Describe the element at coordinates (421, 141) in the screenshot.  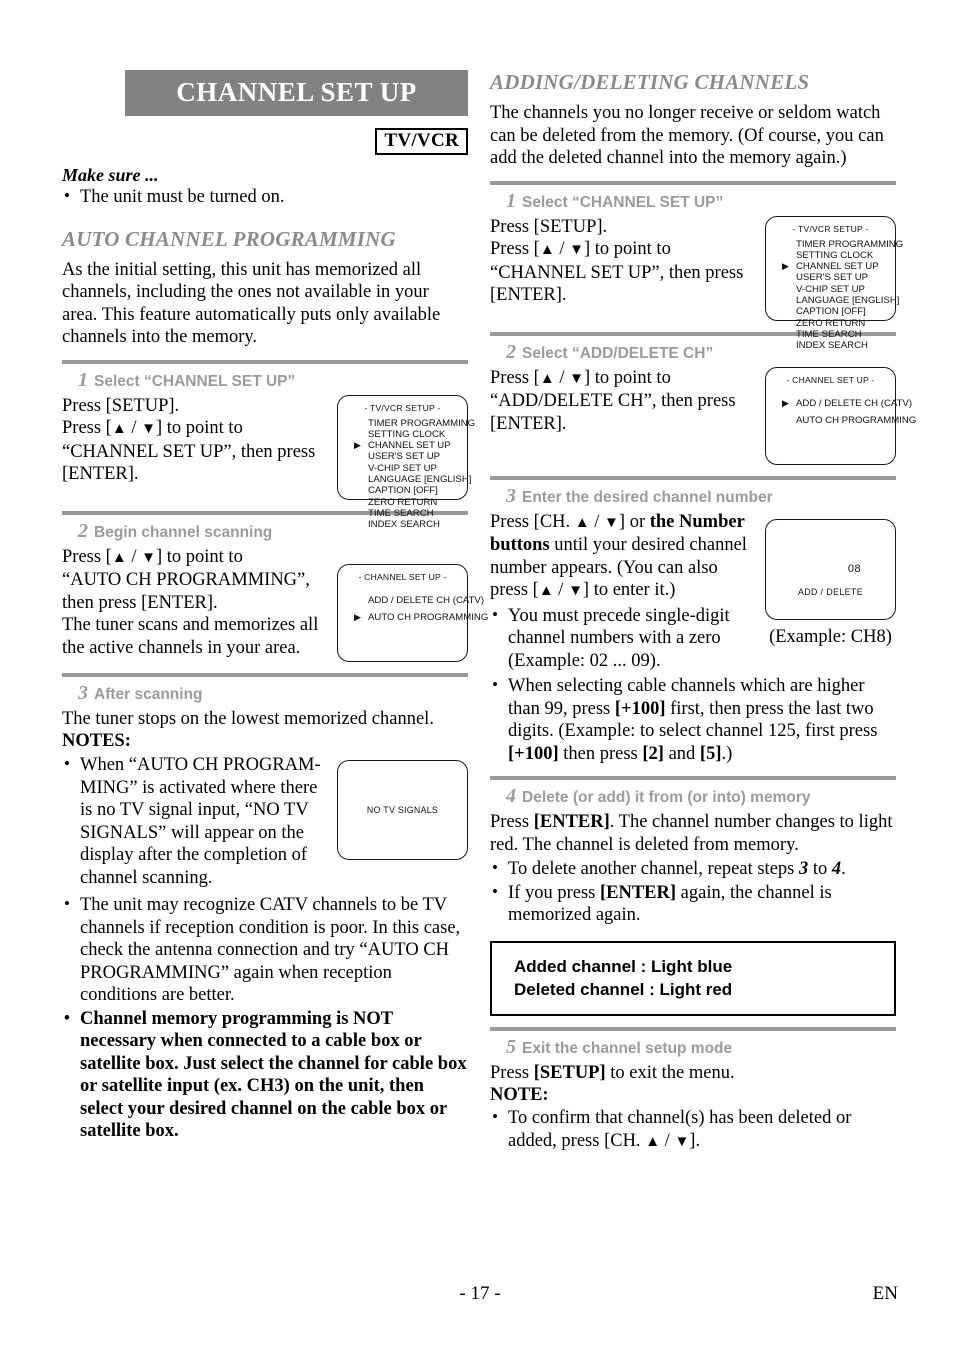
I see `tv-vcr-badge: TV/VCR` at that location.